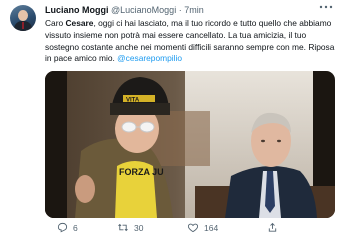  What do you see at coordinates (62, 227) in the screenshot?
I see `reply-icon` at bounding box center [62, 227].